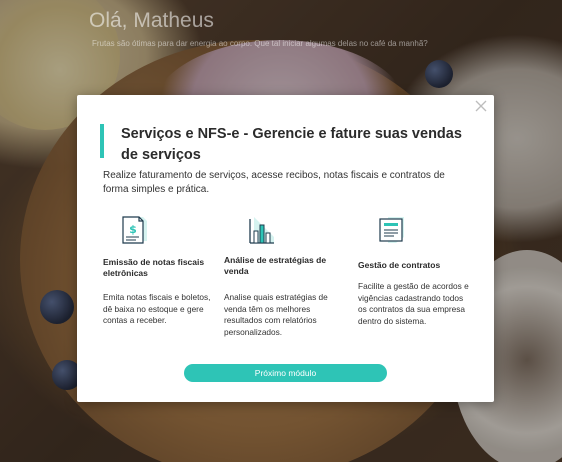  What do you see at coordinates (285, 373) in the screenshot?
I see `next-module-button: Próximo módulo` at bounding box center [285, 373].